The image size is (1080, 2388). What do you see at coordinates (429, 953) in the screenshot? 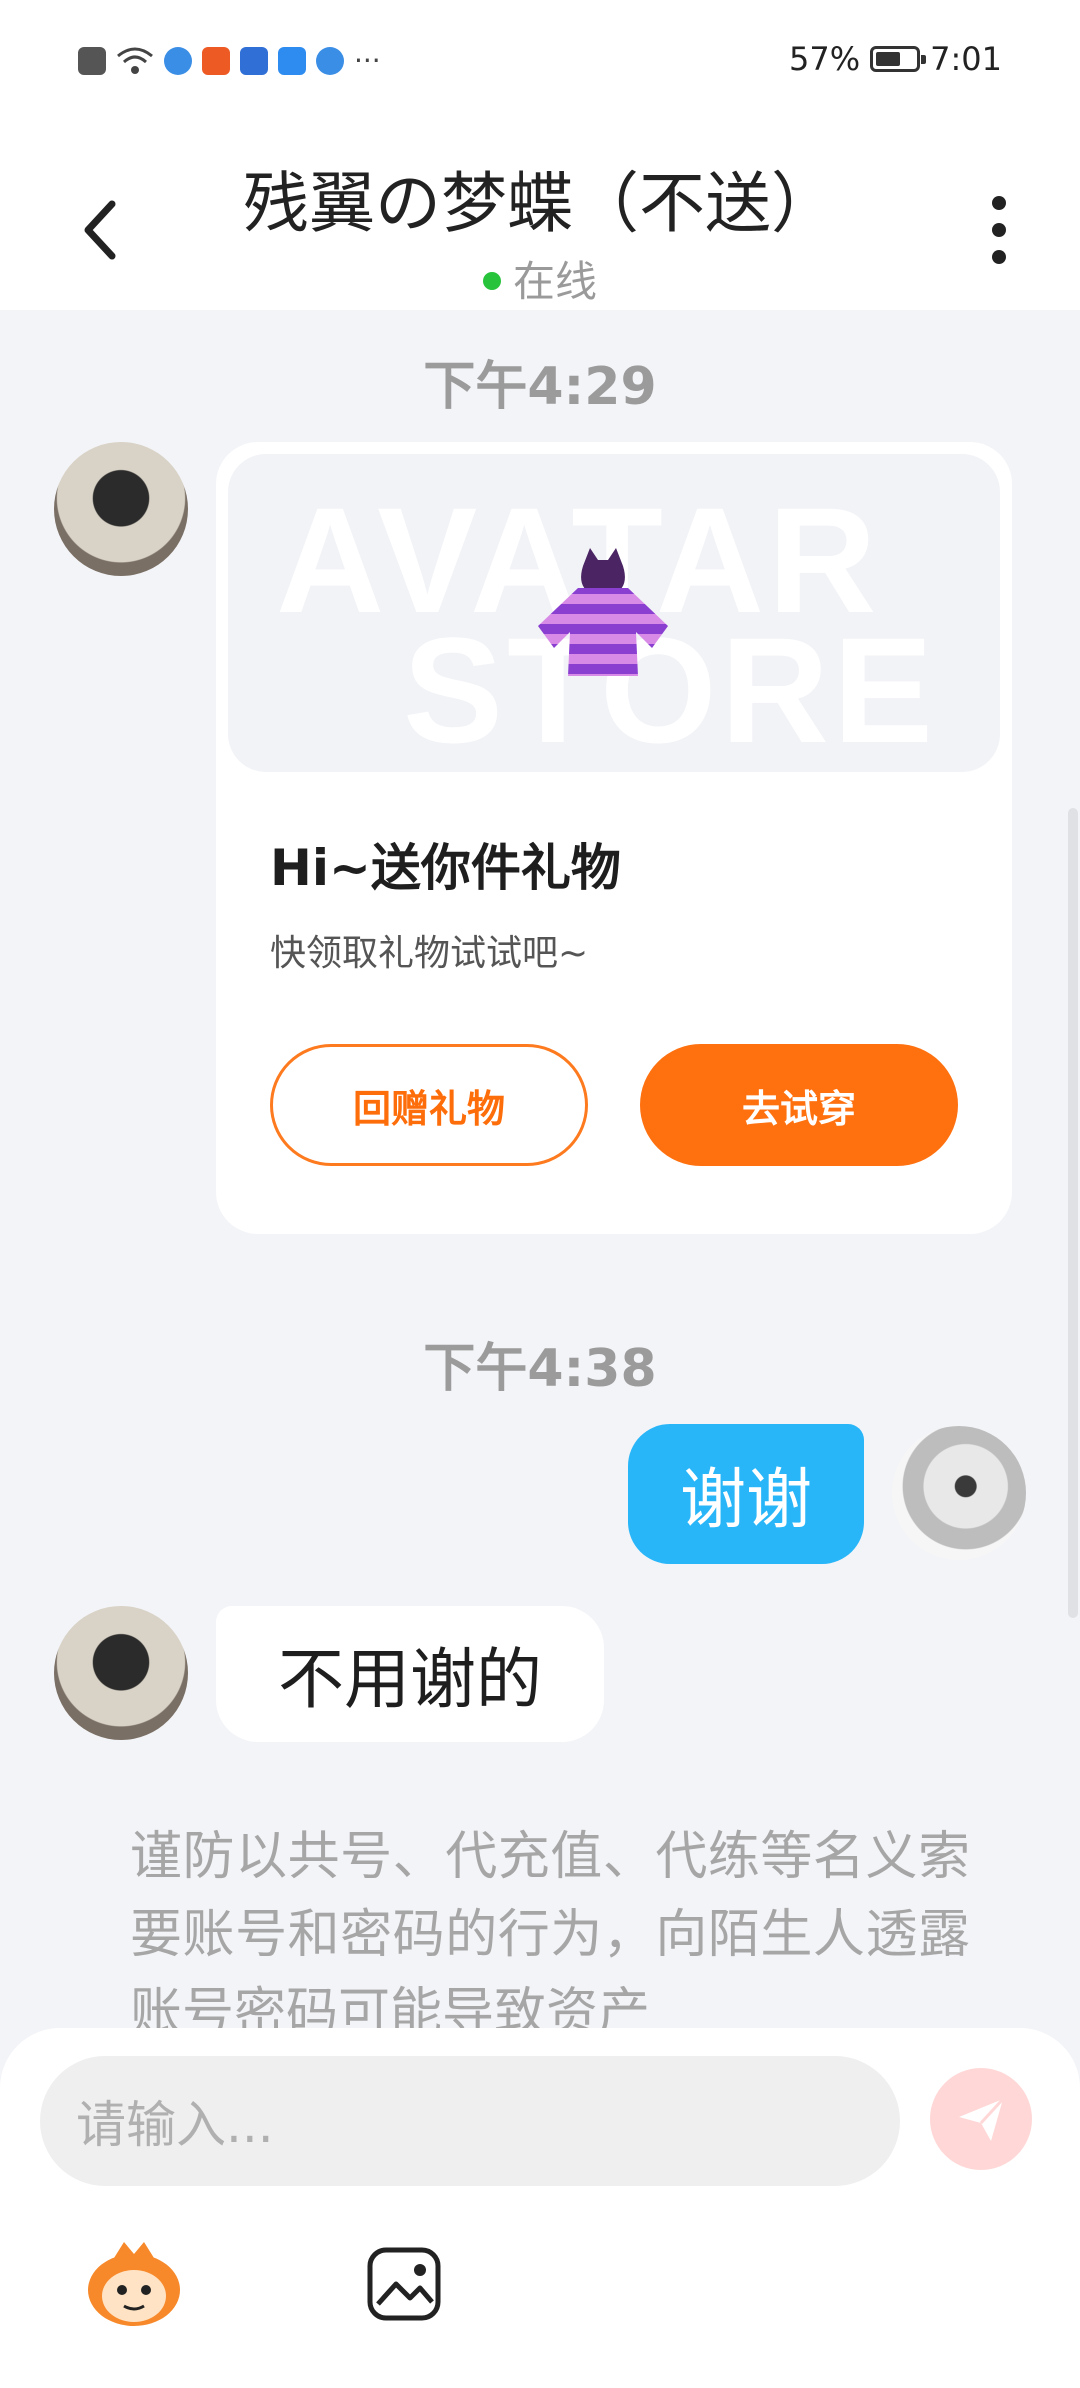
I see `gift-card-subtitle: 快领取礼物试试吧~` at bounding box center [429, 953].